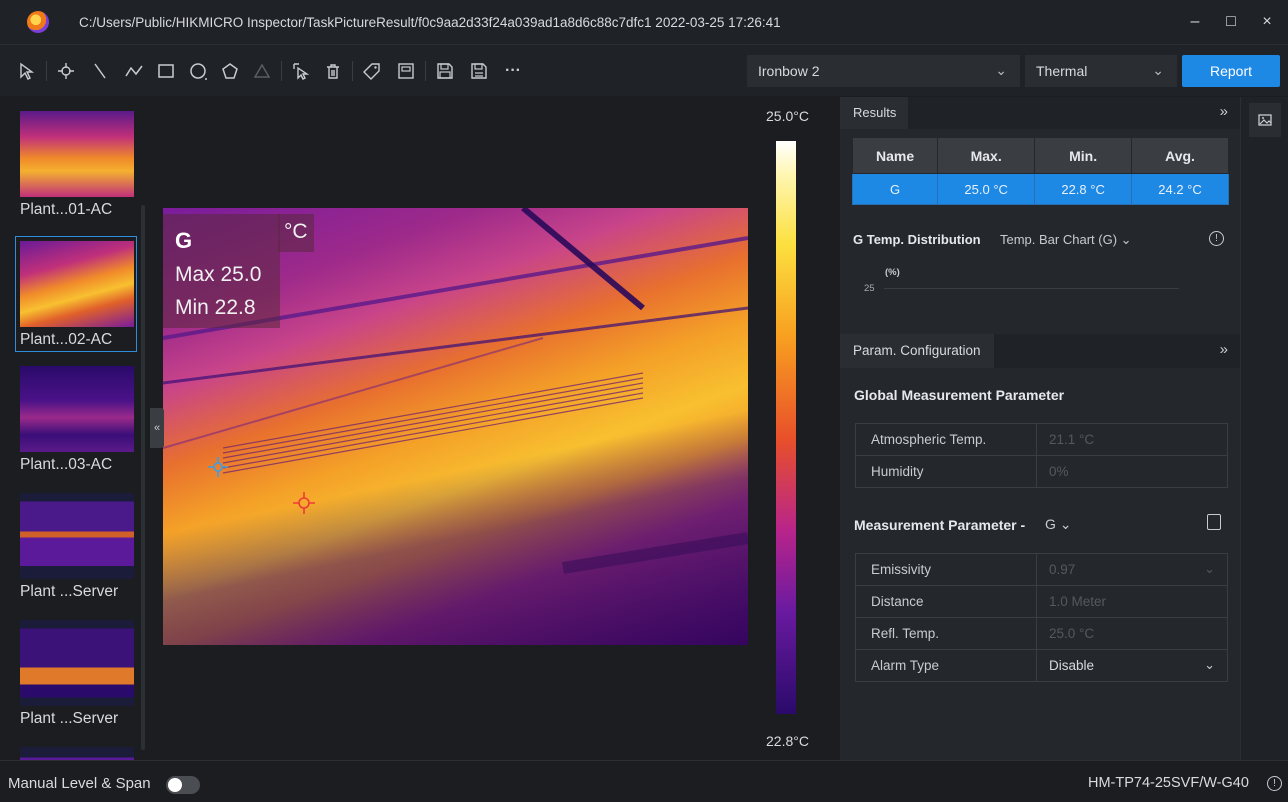  Describe the element at coordinates (198, 71) in the screenshot. I see `circle-icon` at that location.